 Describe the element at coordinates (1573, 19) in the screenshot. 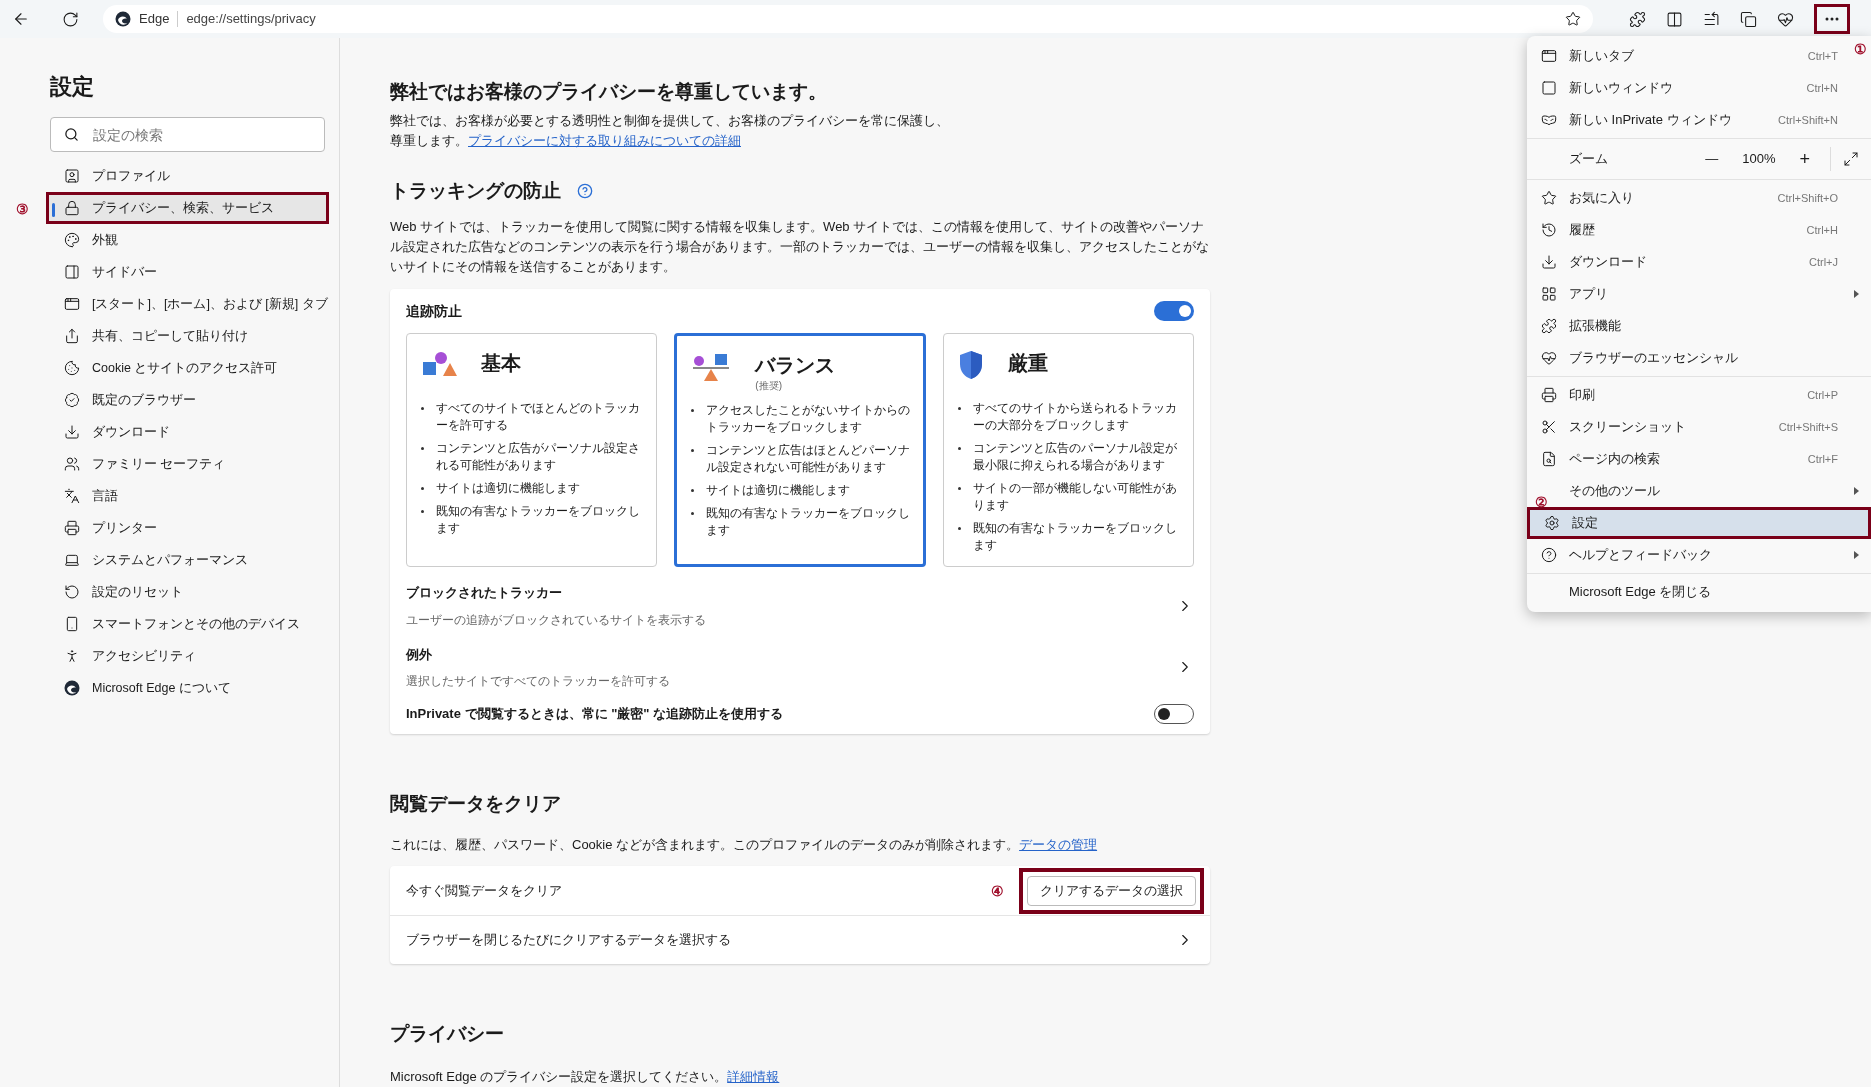

I see `favorite-star-icon` at that location.